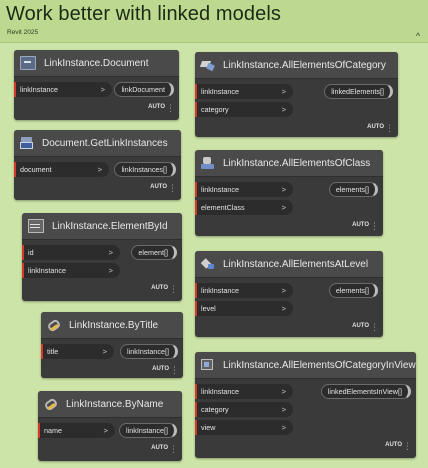  I want to click on node-title: LinkInstance.AllElementsOfCategoryInView, so click(319, 365).